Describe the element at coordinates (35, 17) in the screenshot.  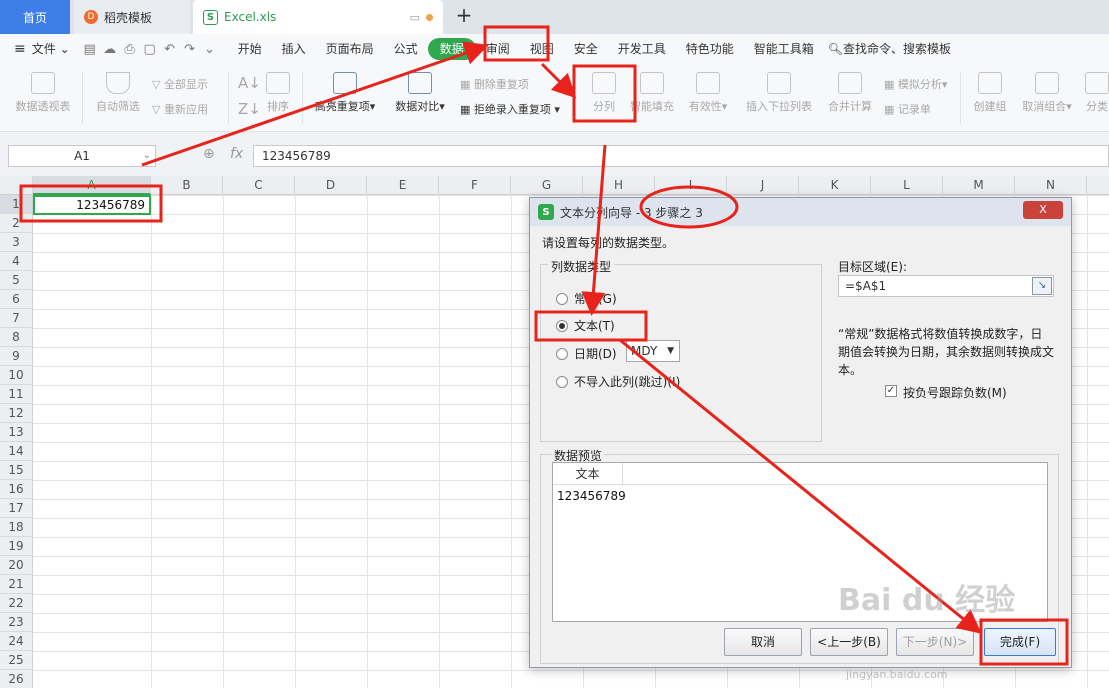
I see `tab-home: 首页` at that location.